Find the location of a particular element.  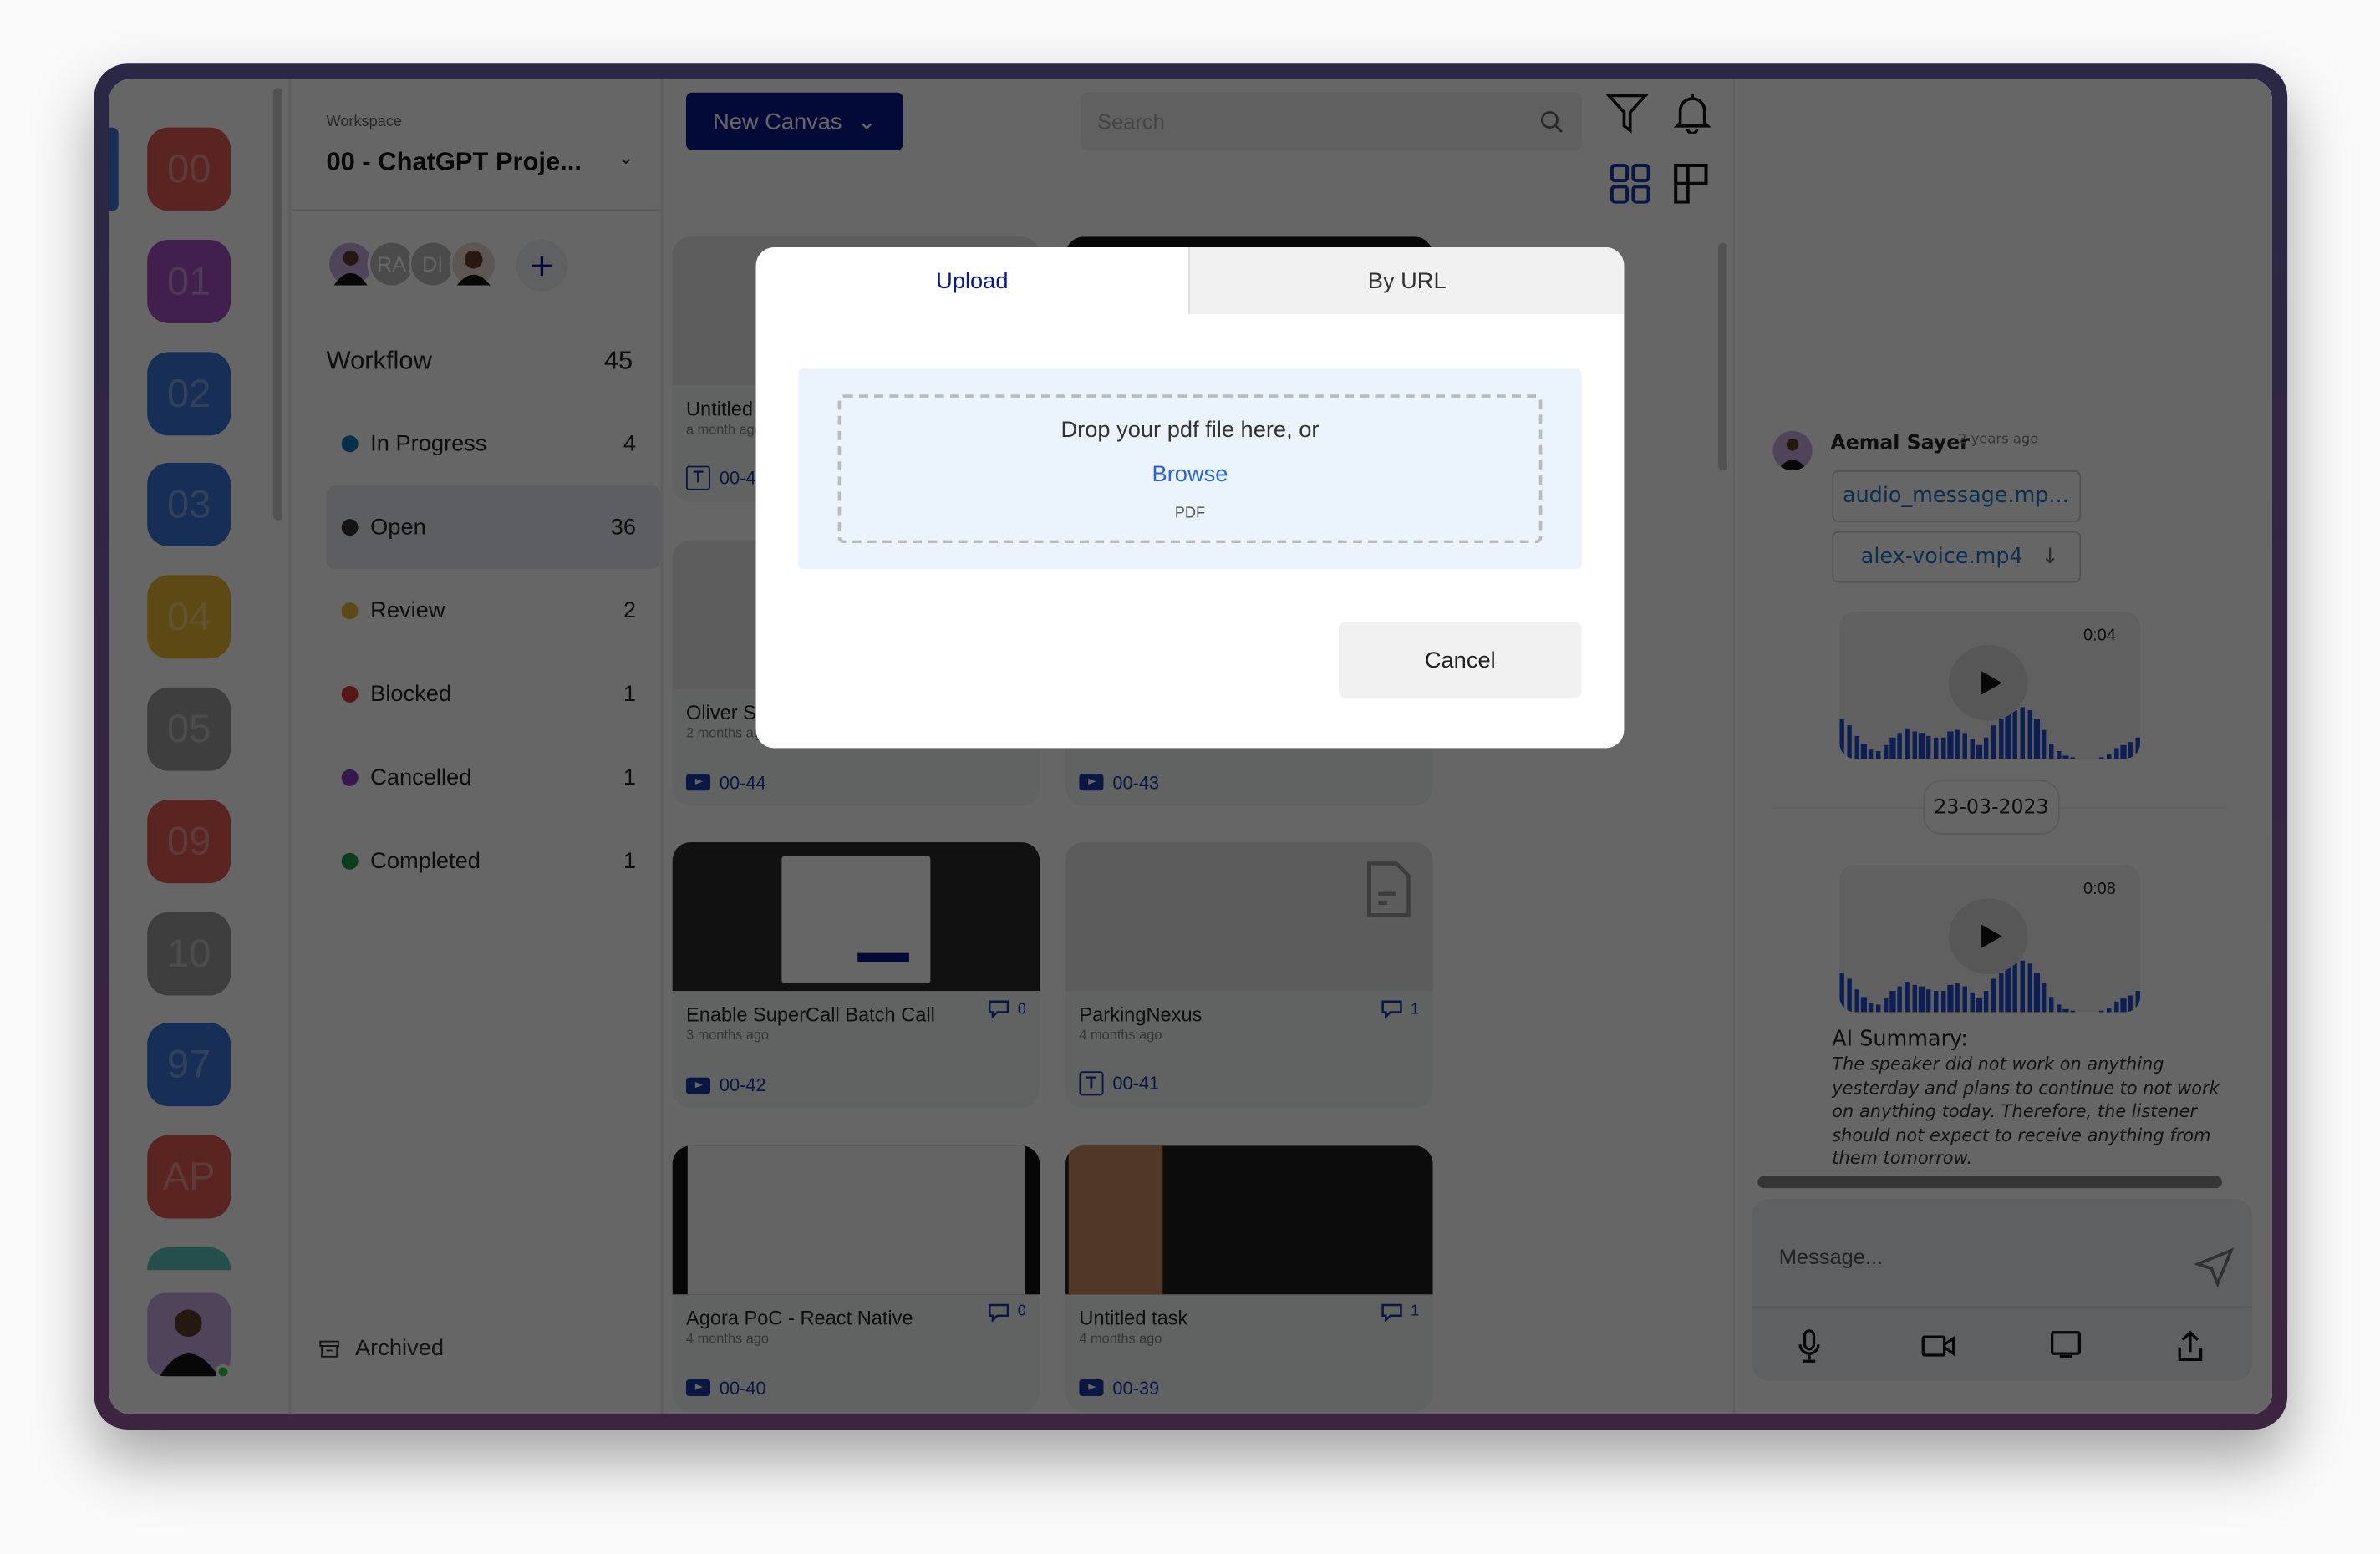

card-code: T 00-41 is located at coordinates (1119, 1083).